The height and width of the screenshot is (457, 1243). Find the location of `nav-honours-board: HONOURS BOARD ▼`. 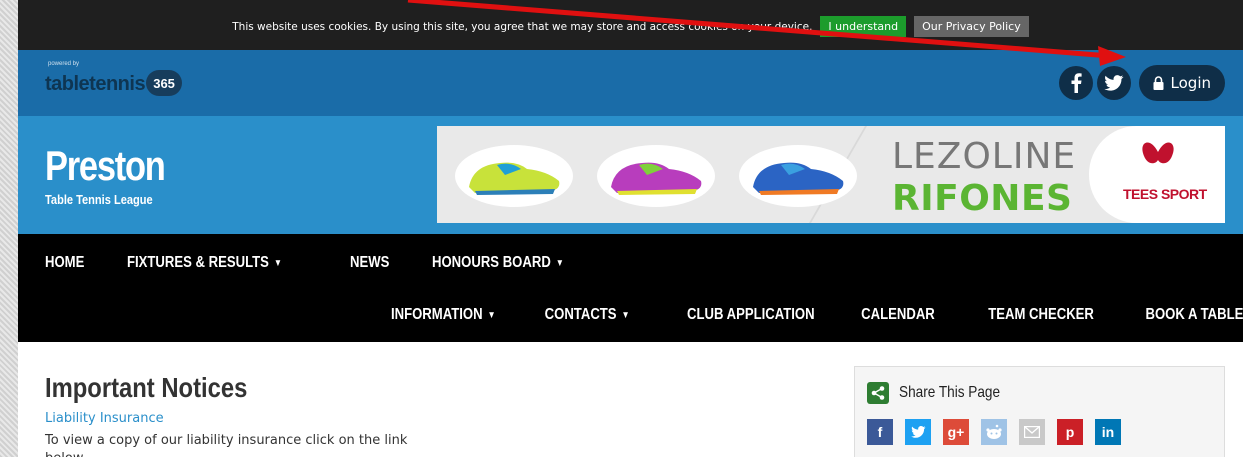

nav-honours-board: HONOURS BOARD ▼ is located at coordinates (498, 263).